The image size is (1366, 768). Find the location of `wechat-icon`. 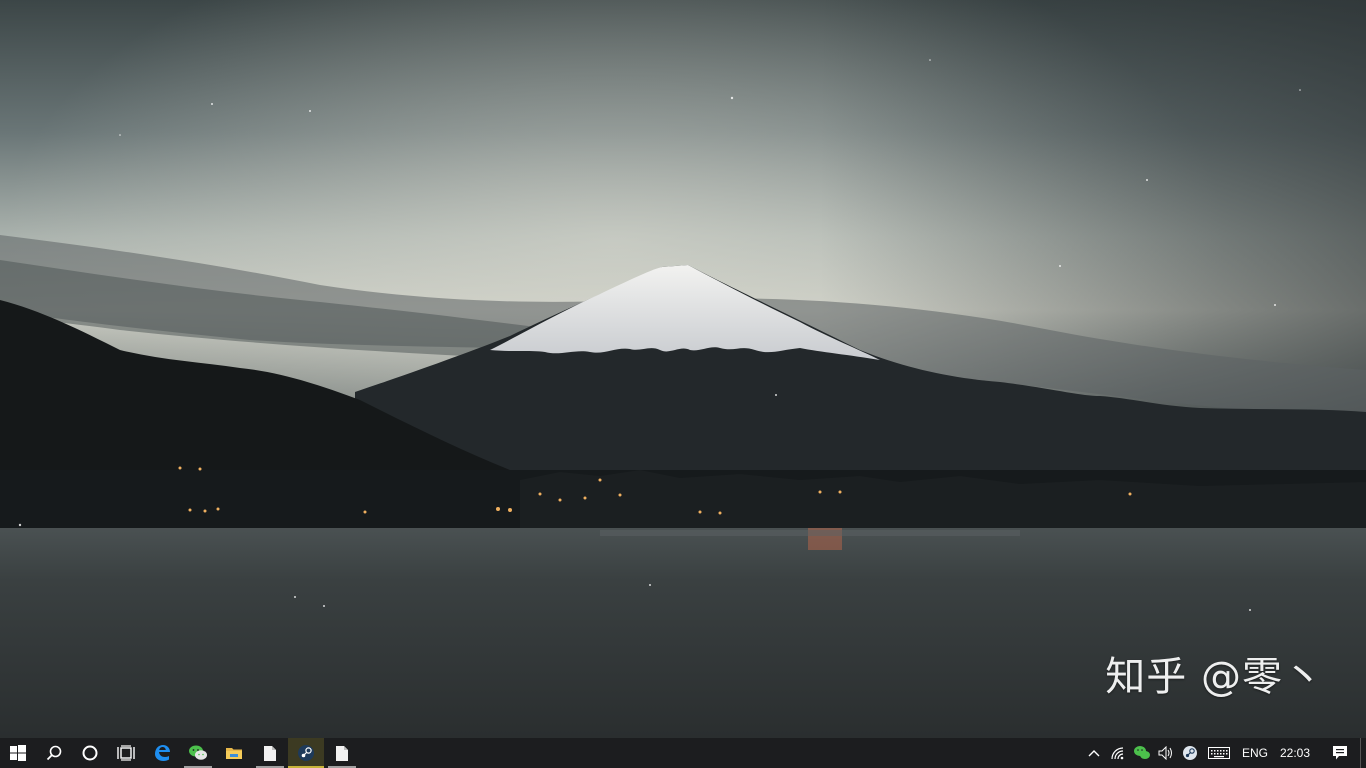

wechat-icon is located at coordinates (198, 752).